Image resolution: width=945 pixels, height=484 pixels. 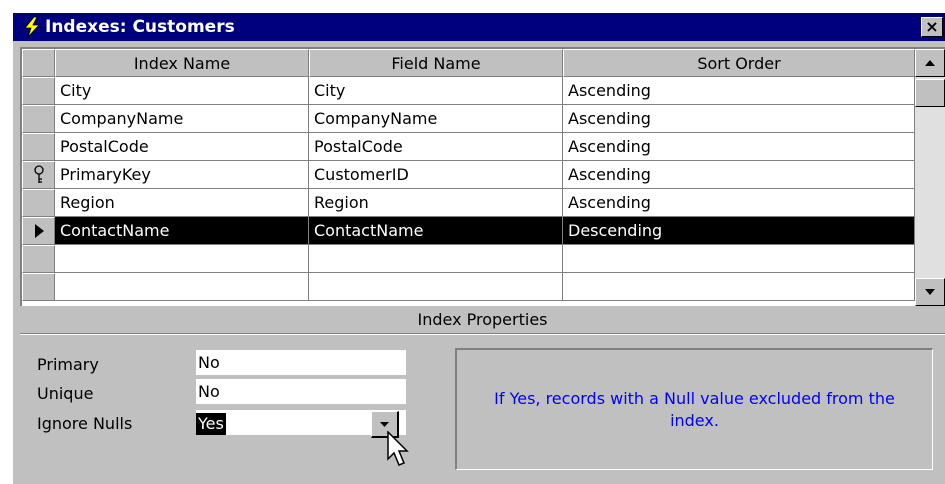 What do you see at coordinates (65, 393) in the screenshot?
I see `unique-label: Unique` at bounding box center [65, 393].